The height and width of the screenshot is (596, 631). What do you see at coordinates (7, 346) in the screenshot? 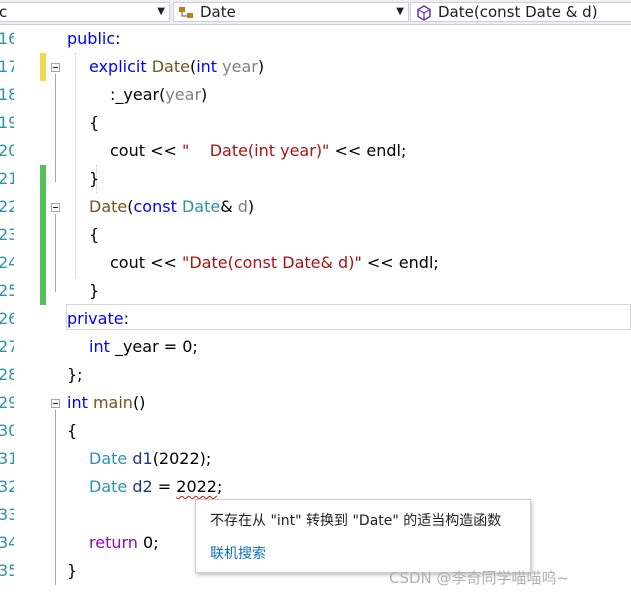
I see `line-number: 27` at bounding box center [7, 346].